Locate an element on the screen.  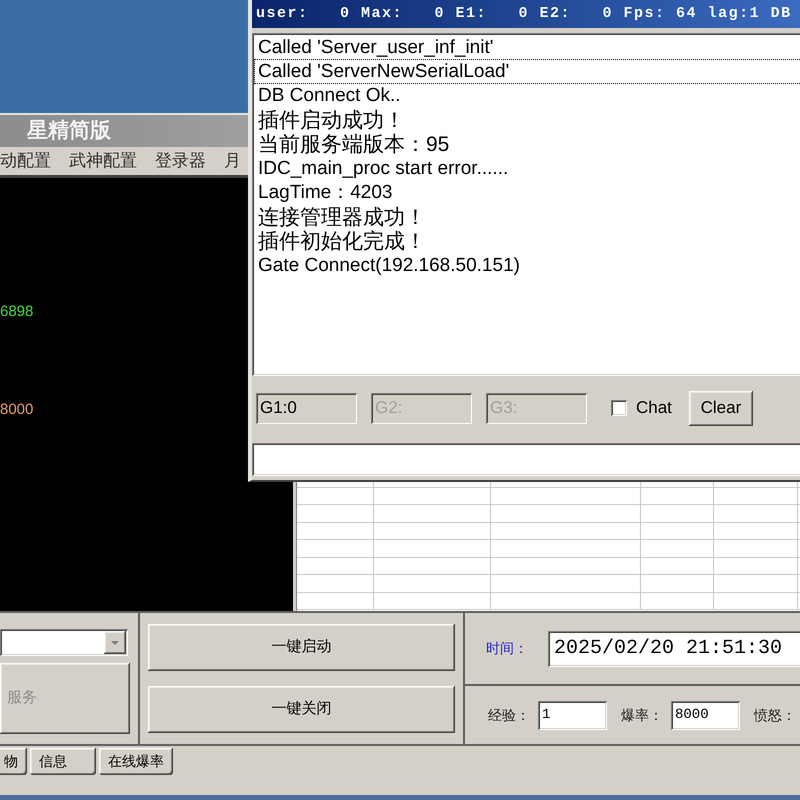
time-field: 2025/02/20 21:51:30 is located at coordinates (674, 648).